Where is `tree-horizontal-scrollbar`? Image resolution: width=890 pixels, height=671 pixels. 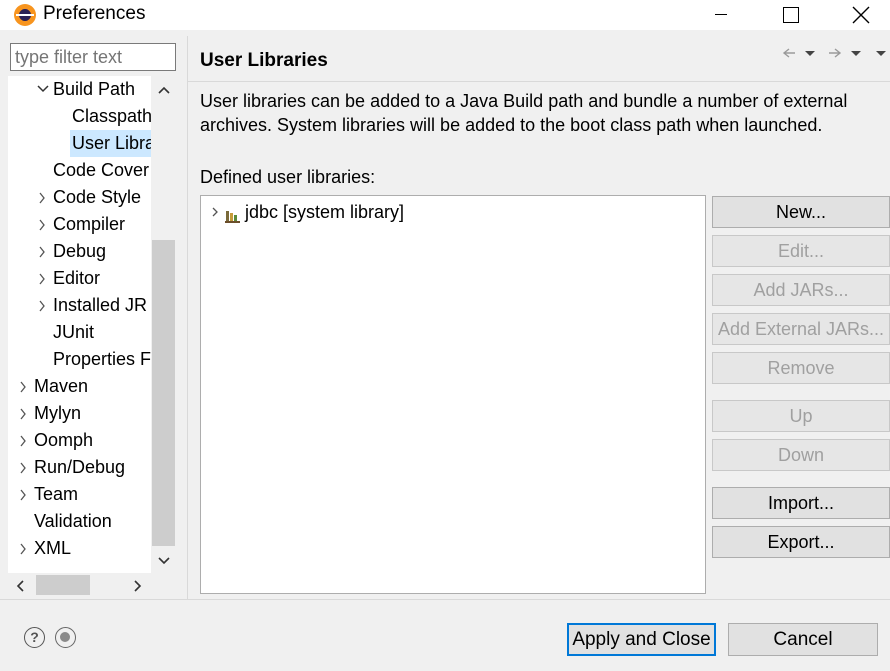
tree-horizontal-scrollbar is located at coordinates (92, 585).